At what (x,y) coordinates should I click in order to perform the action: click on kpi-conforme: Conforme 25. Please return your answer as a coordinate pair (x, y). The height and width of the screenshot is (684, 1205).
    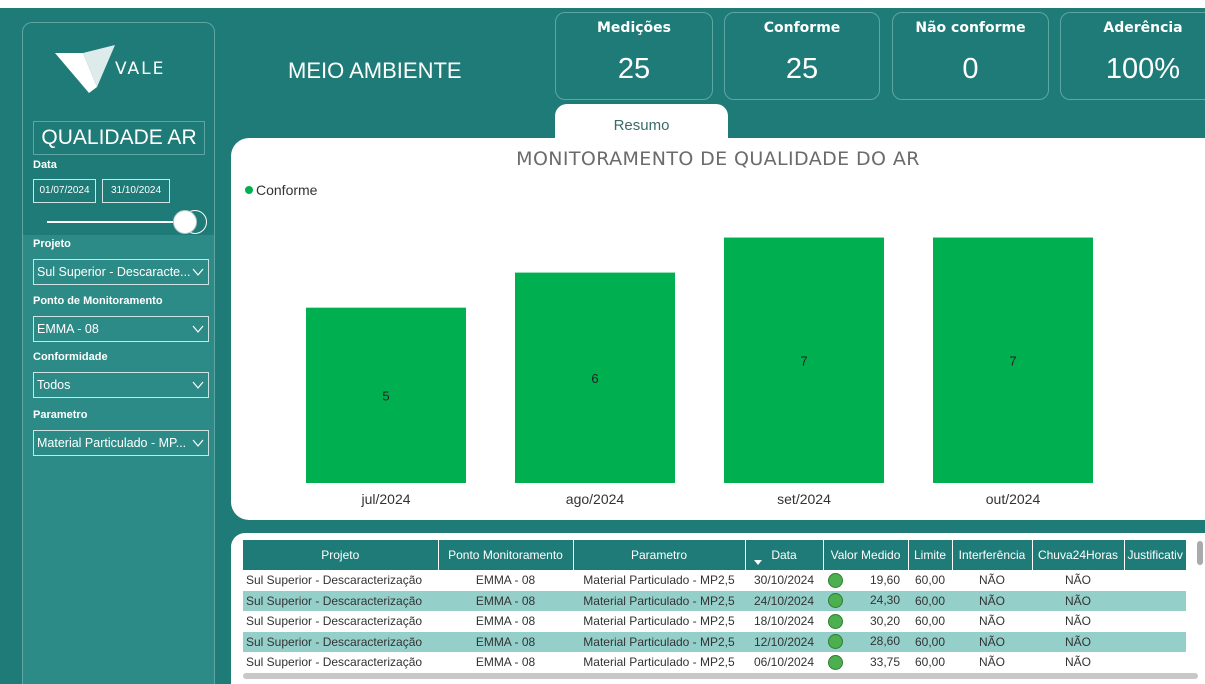
    Looking at the image, I should click on (802, 56).